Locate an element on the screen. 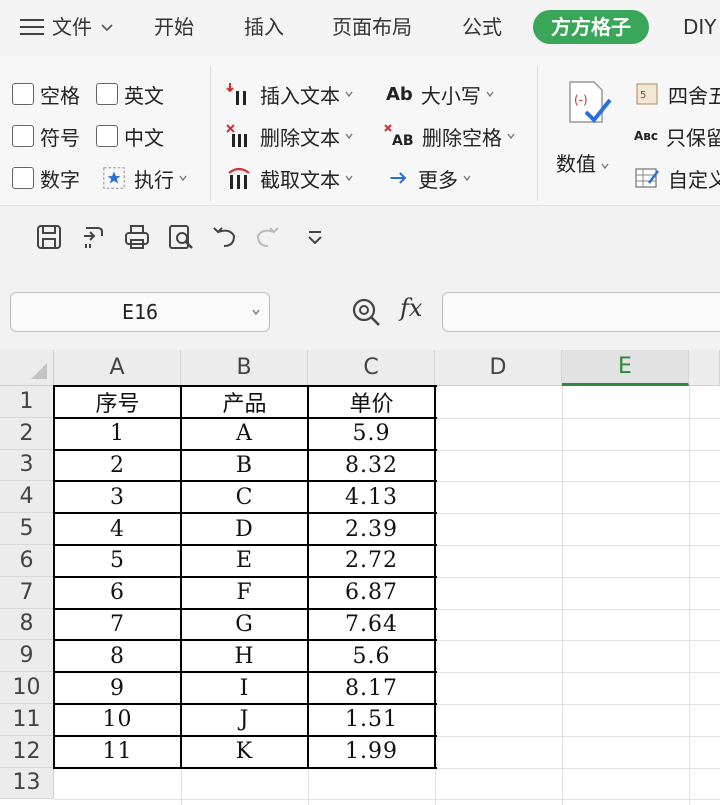 The height and width of the screenshot is (805, 720). tab-diy: DIY is located at coordinates (700, 27).